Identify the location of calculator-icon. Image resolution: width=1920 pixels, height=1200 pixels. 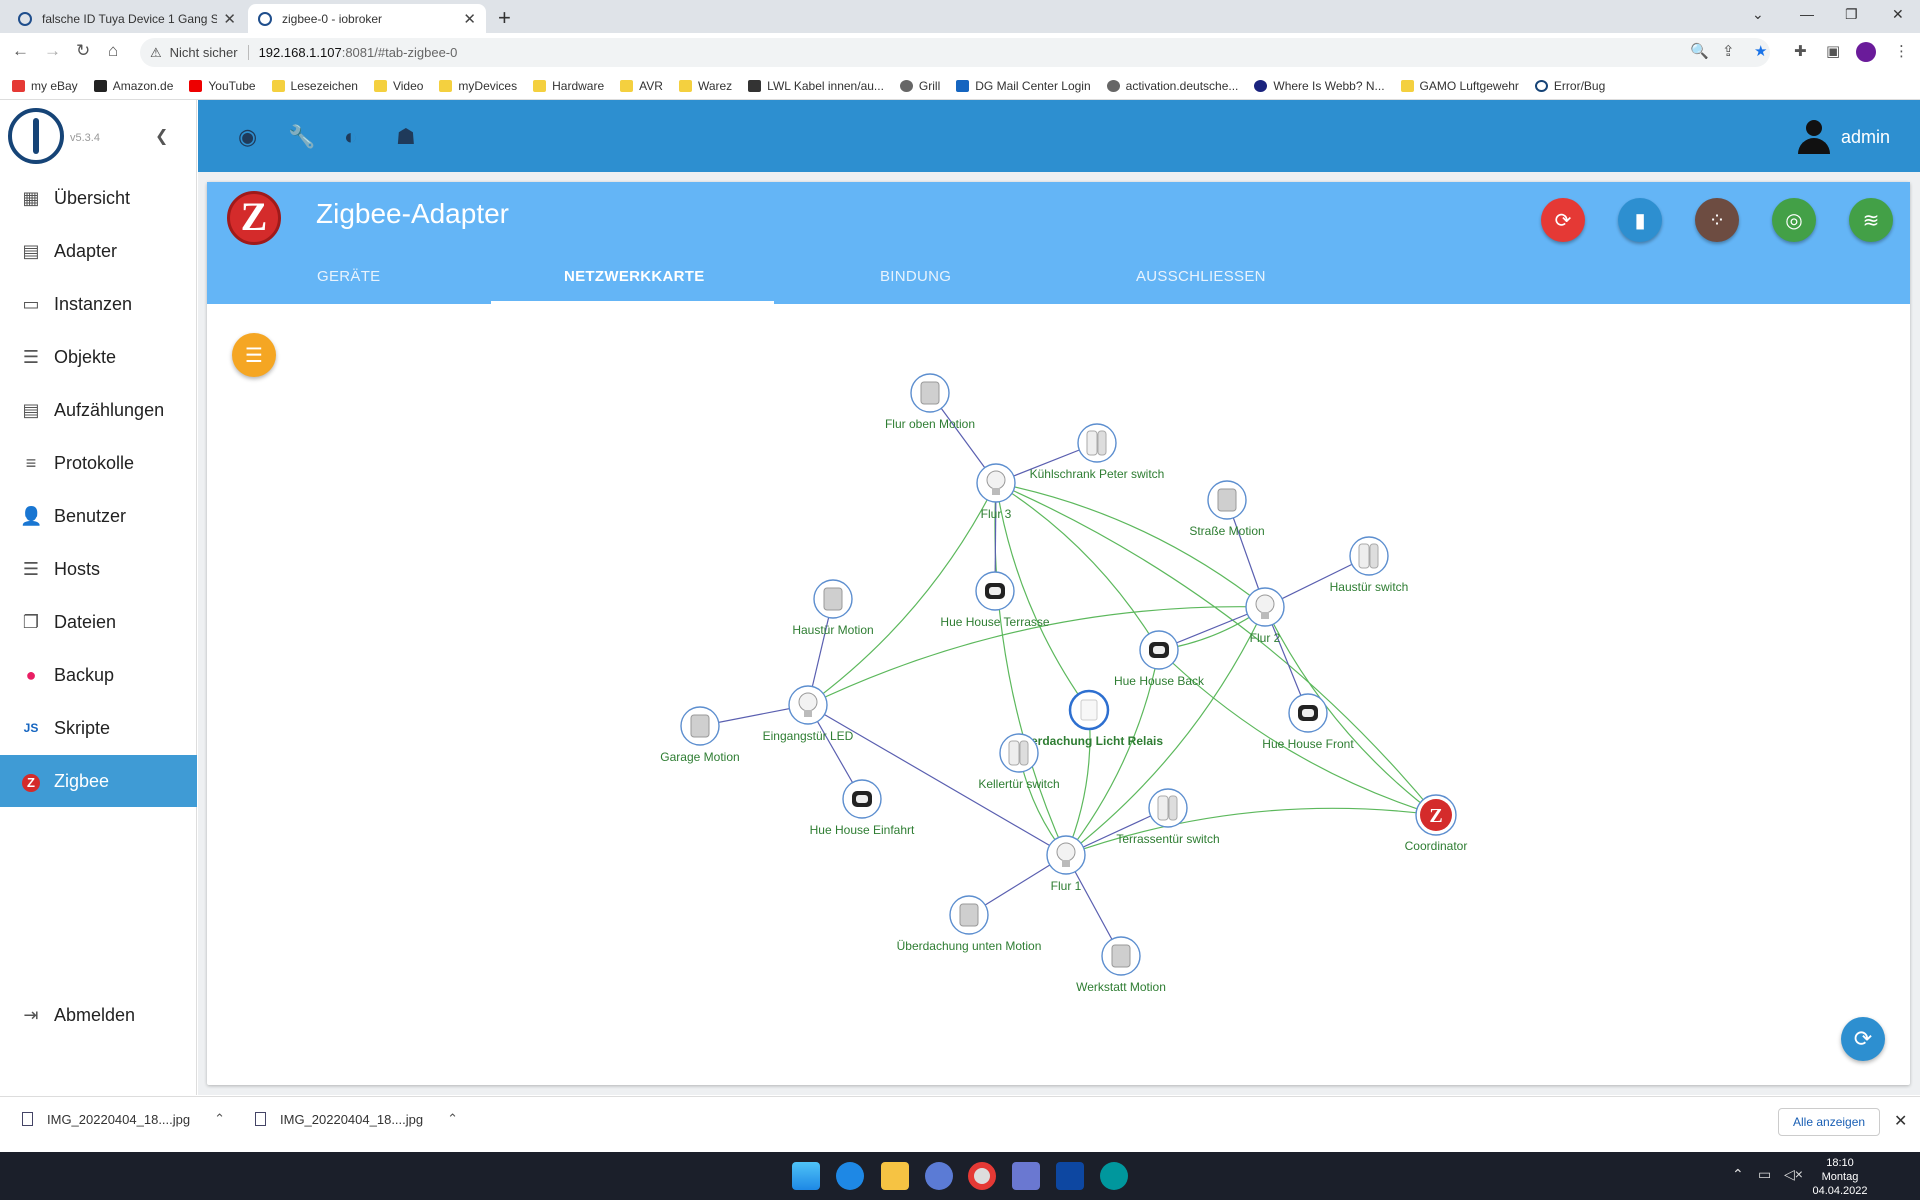
(1026, 1176).